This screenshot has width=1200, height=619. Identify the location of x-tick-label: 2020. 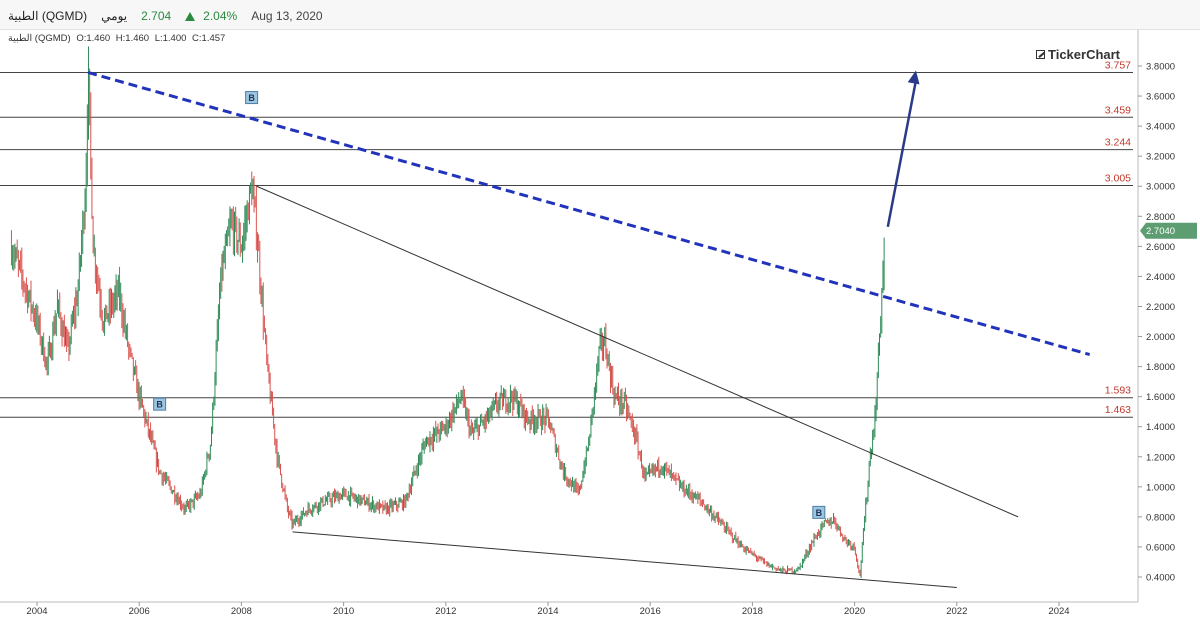
(854, 611).